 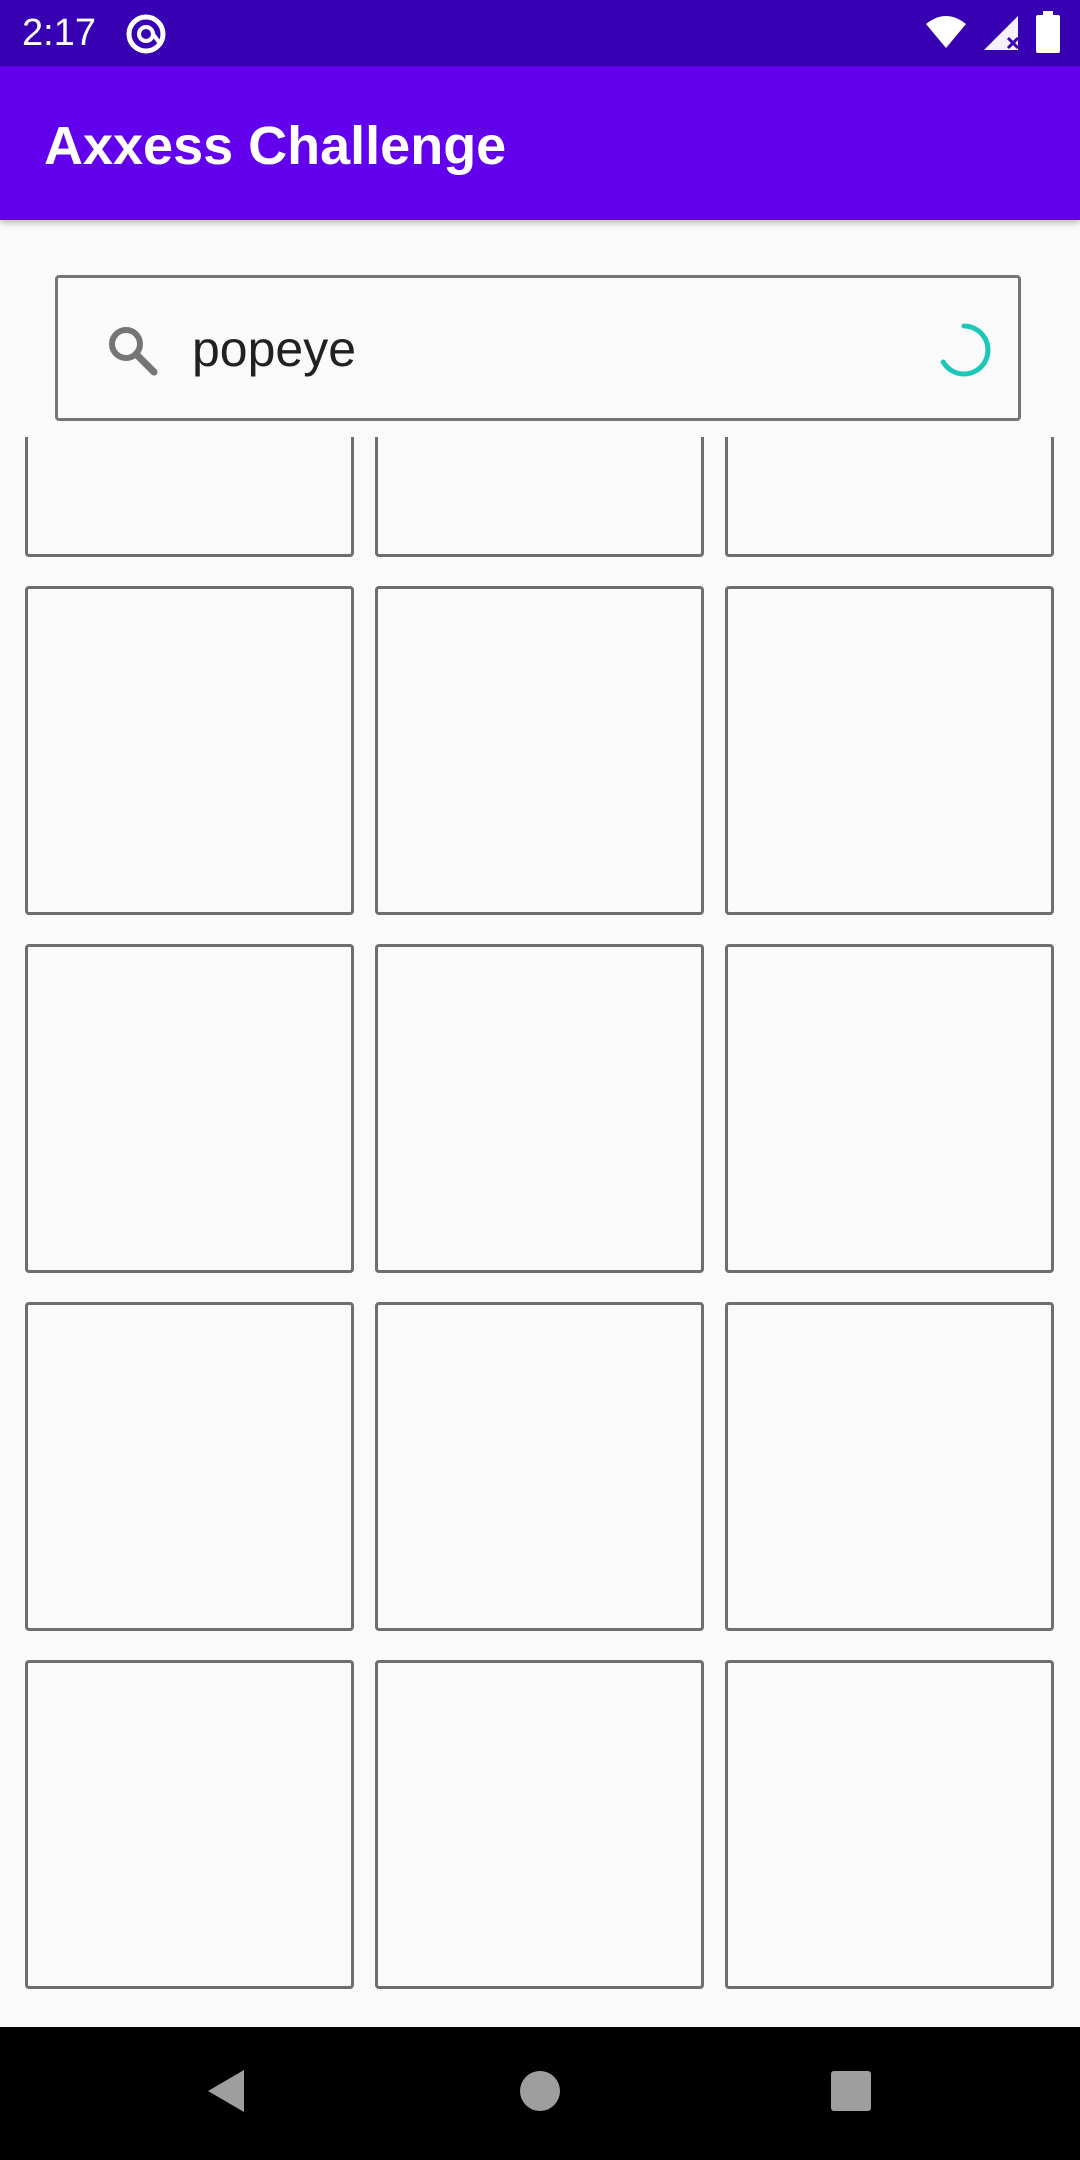 I want to click on recents-icon, so click(x=851, y=2093).